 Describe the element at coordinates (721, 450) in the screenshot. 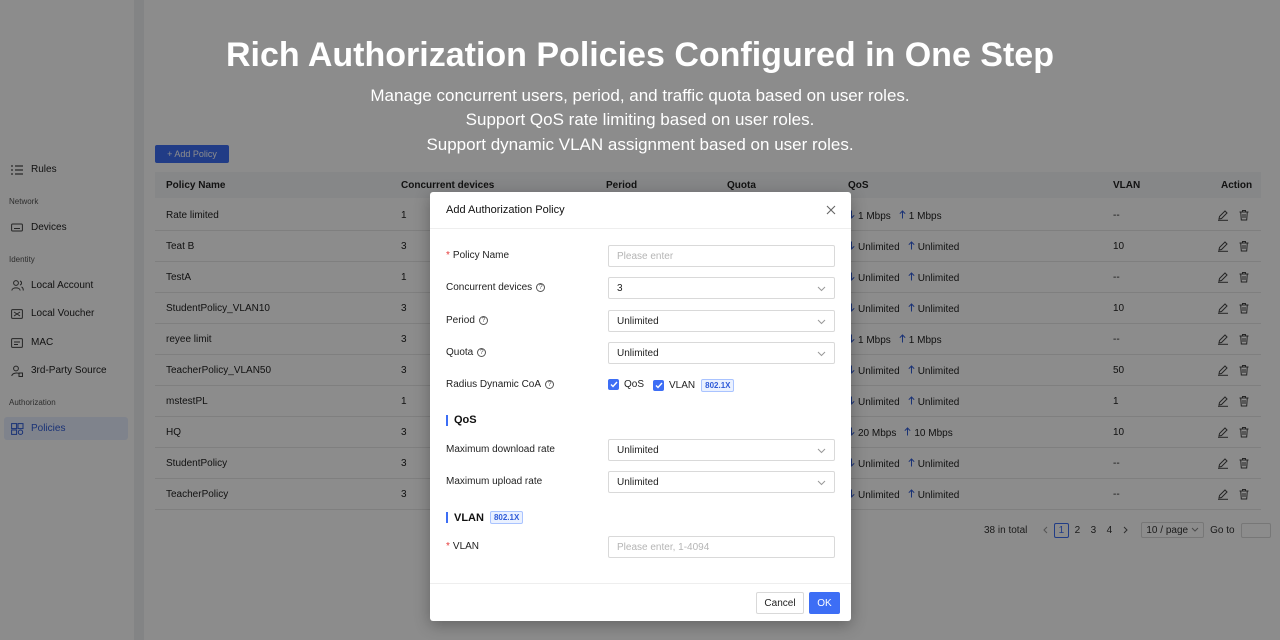

I see `max-download-select: Unlimited` at that location.